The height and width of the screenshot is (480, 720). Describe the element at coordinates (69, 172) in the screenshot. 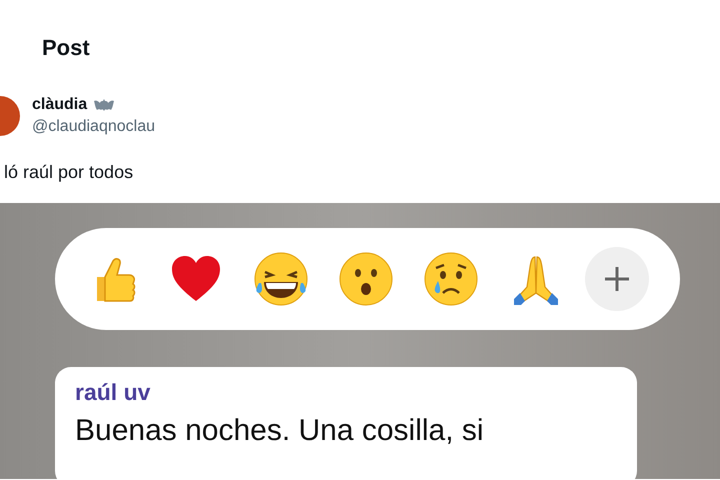

I see `post-text: ló raúl por todos` at that location.